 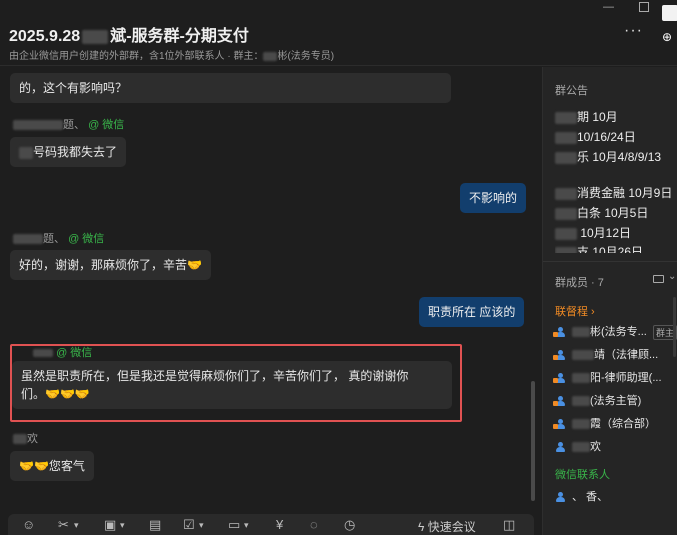 I want to click on message-bubble-outgoing: 职责所在 应该的, so click(x=472, y=312).